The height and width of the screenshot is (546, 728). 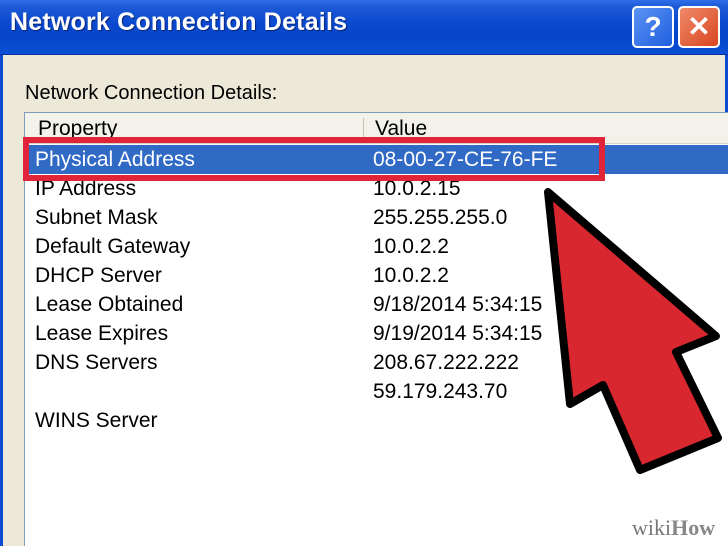 I want to click on watermark-wiki: wiki, so click(x=652, y=527).